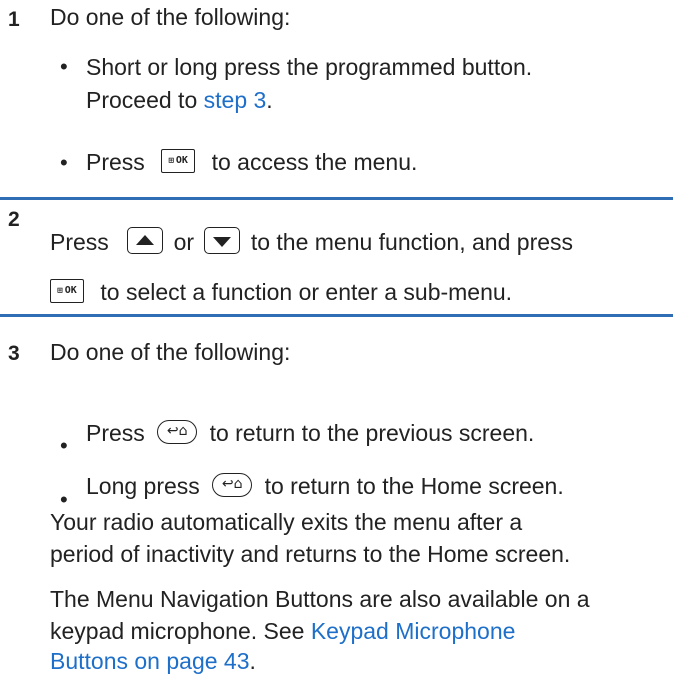  I want to click on step-3-link: step 3, so click(235, 100).